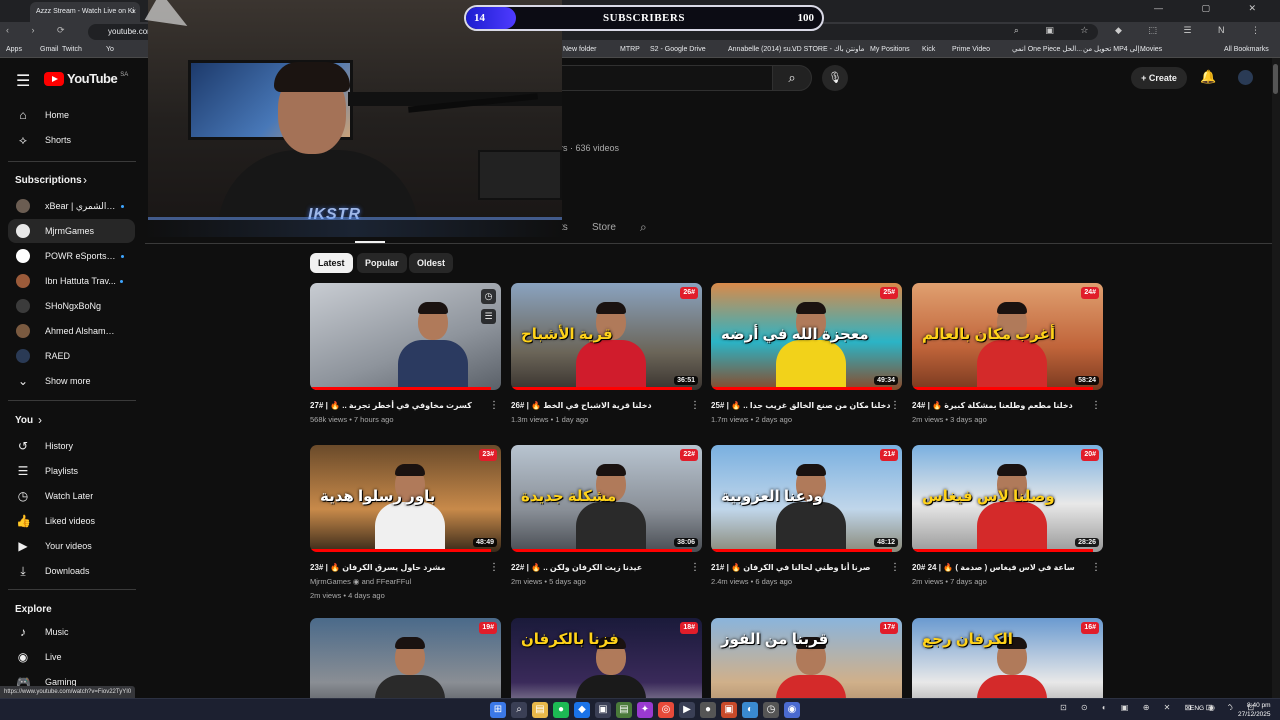 The height and width of the screenshot is (720, 1280). I want to click on sidebar-item: SHoNgxBoNg, so click(71, 306).